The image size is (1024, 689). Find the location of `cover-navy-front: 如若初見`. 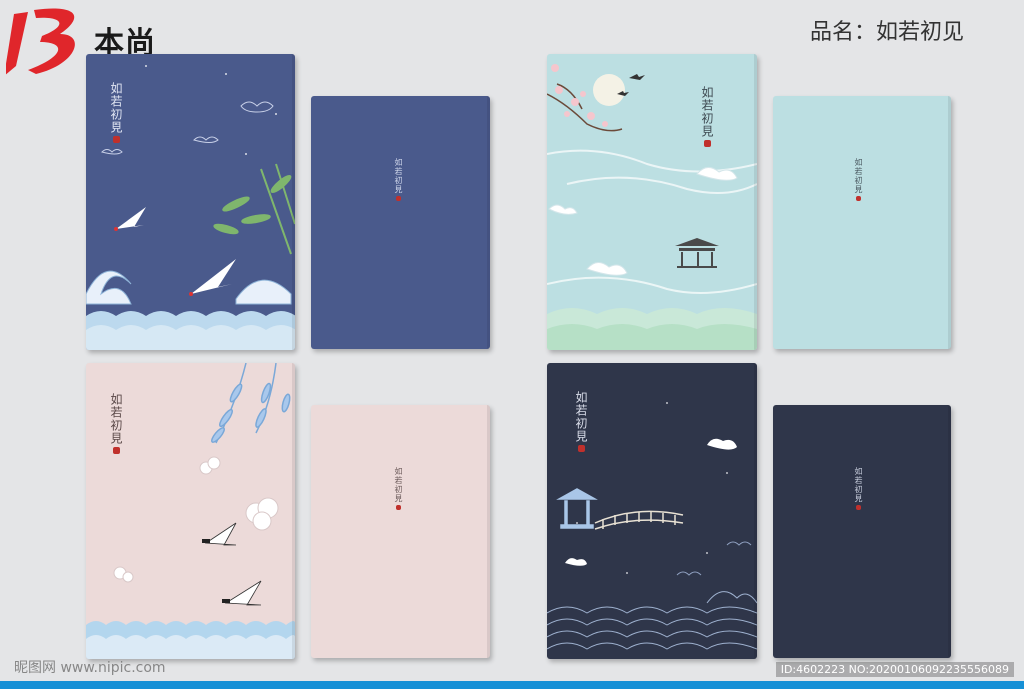

cover-navy-front: 如若初見 is located at coordinates (190, 202).